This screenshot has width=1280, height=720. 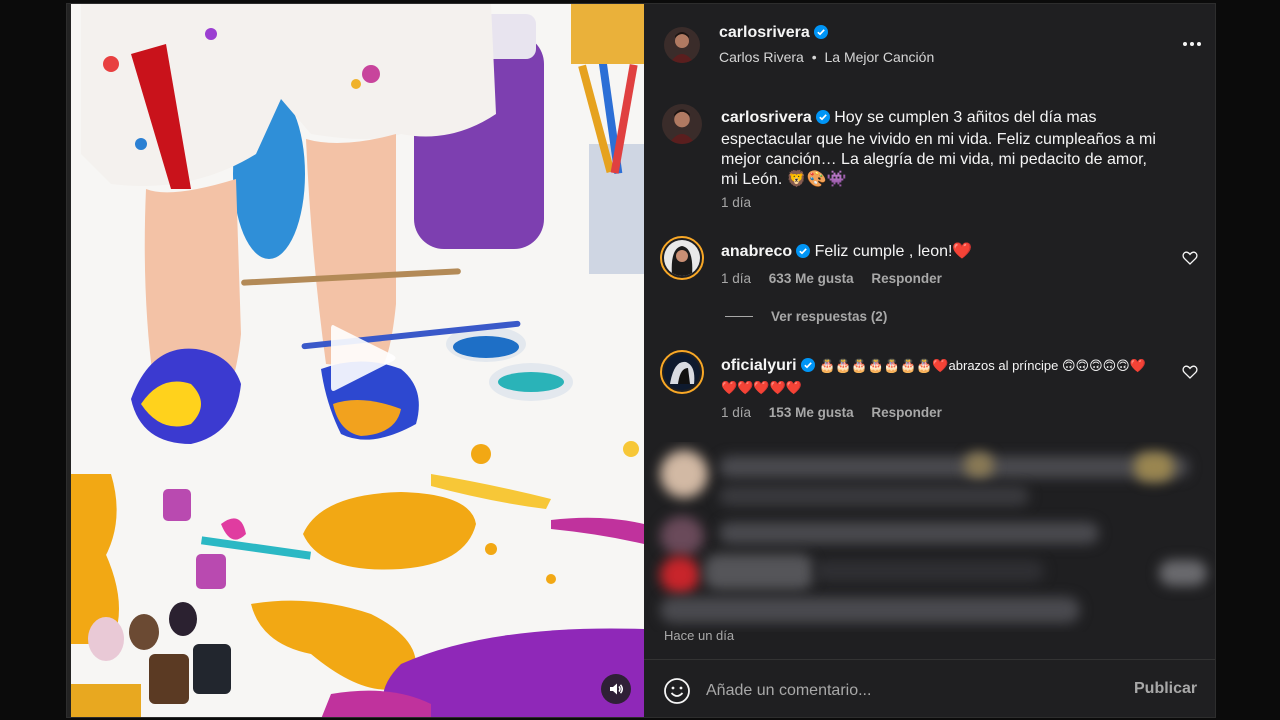 I want to click on author-avatar, so click(x=682, y=45).